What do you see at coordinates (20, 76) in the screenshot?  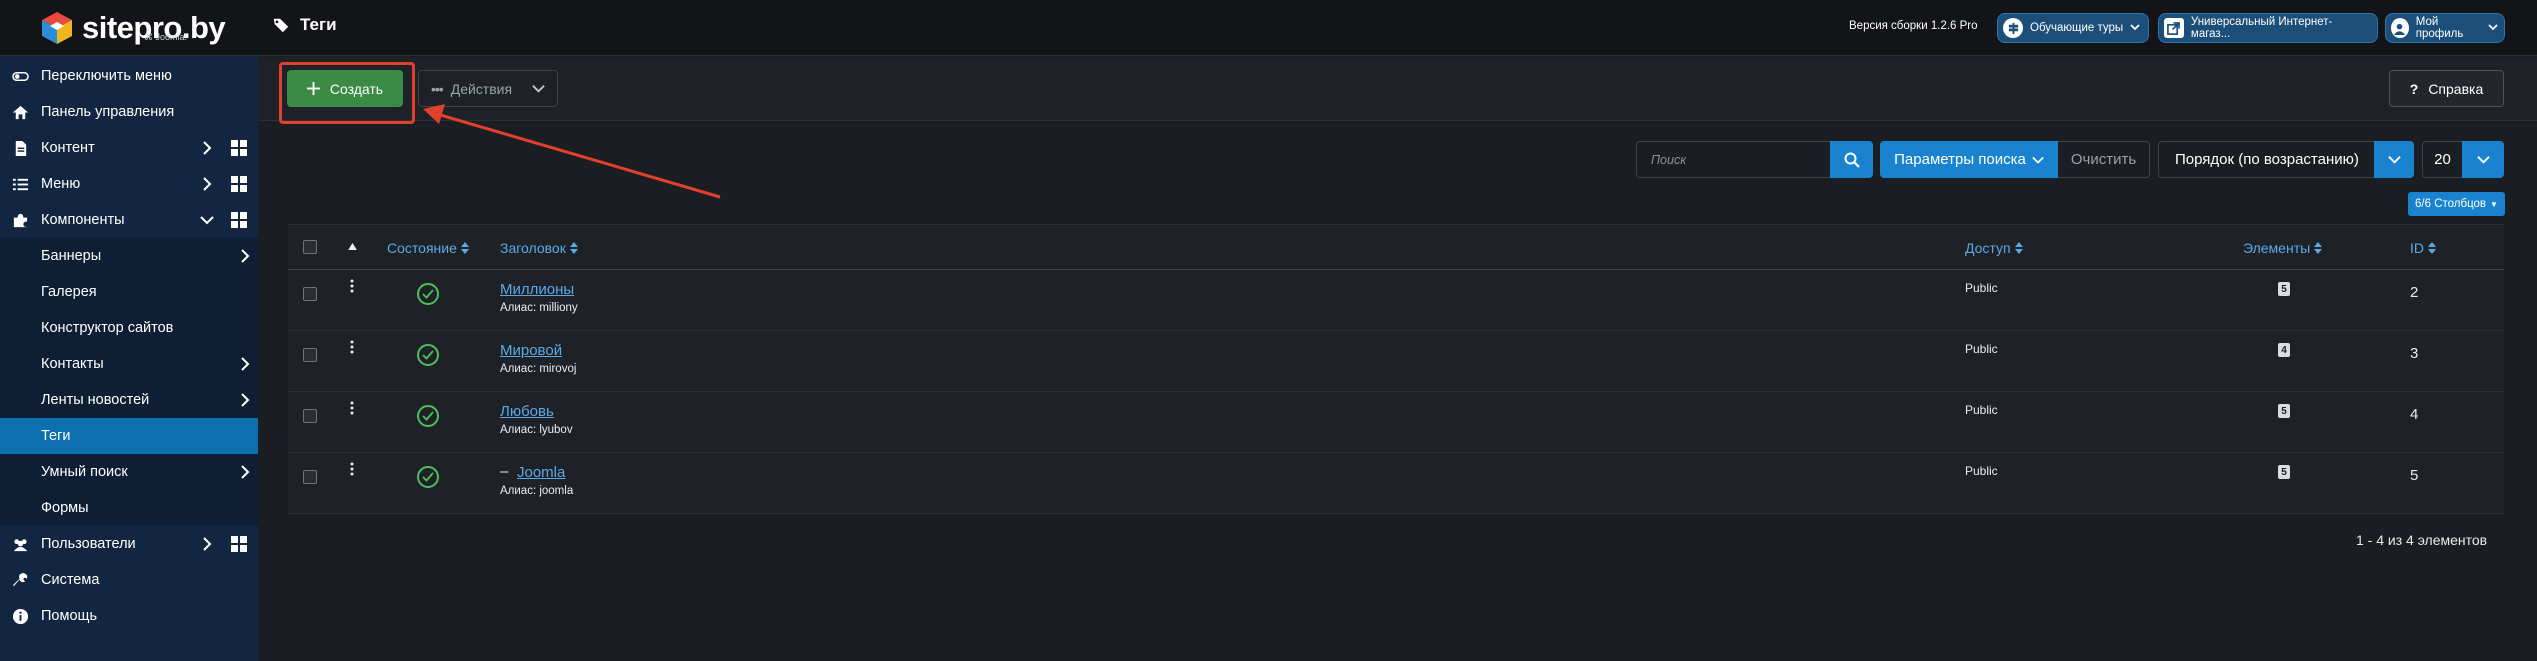 I see `toggle-icon` at bounding box center [20, 76].